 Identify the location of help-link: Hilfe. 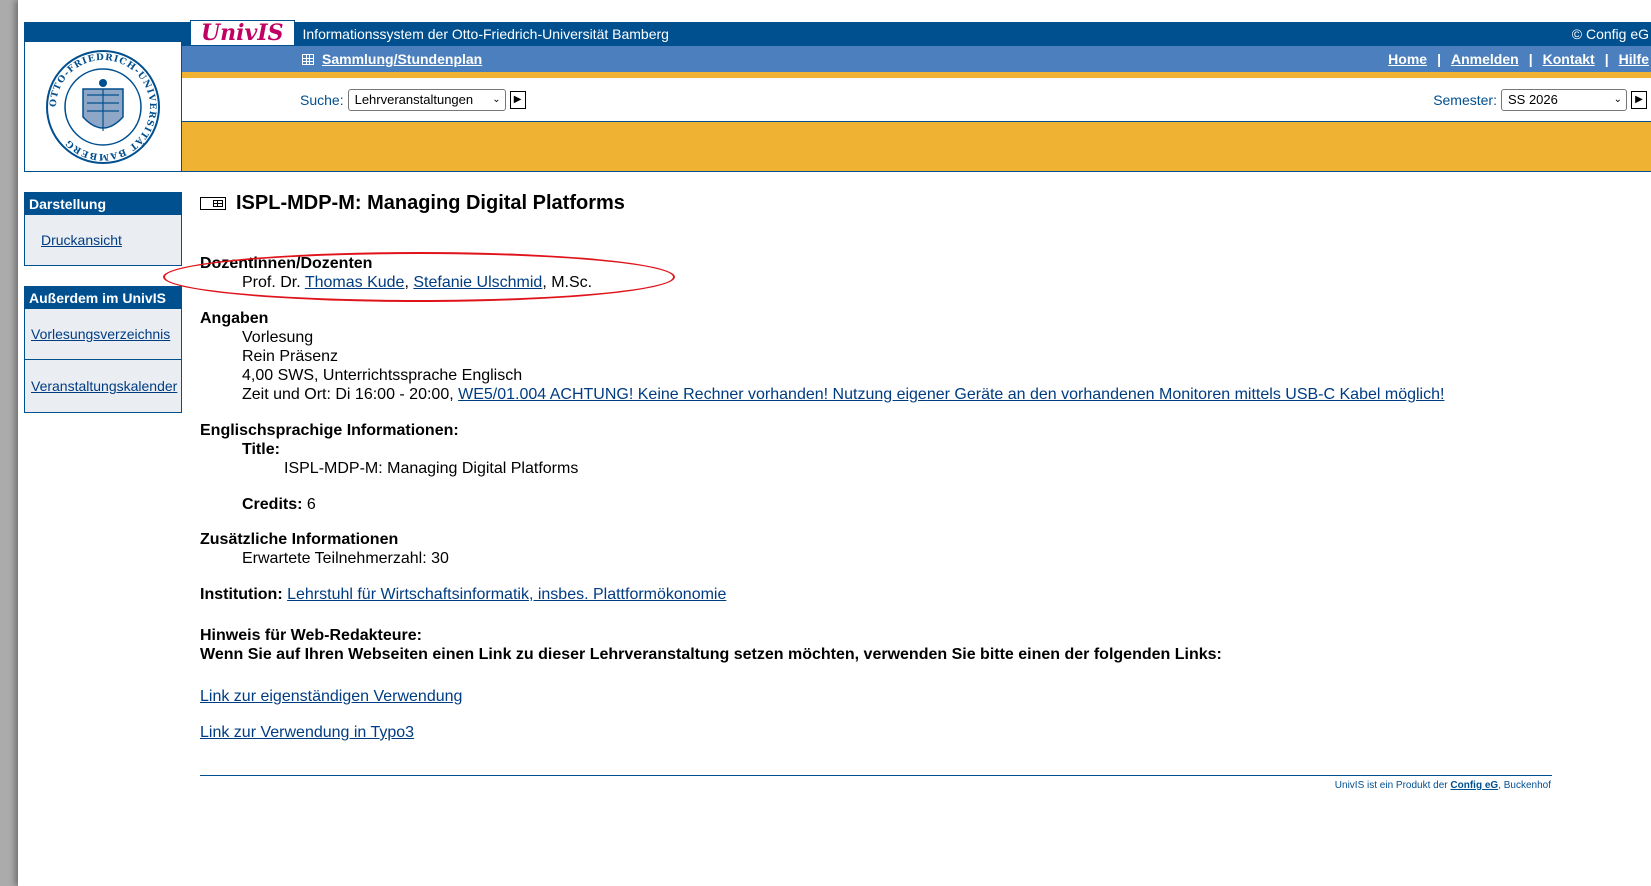
(1634, 59).